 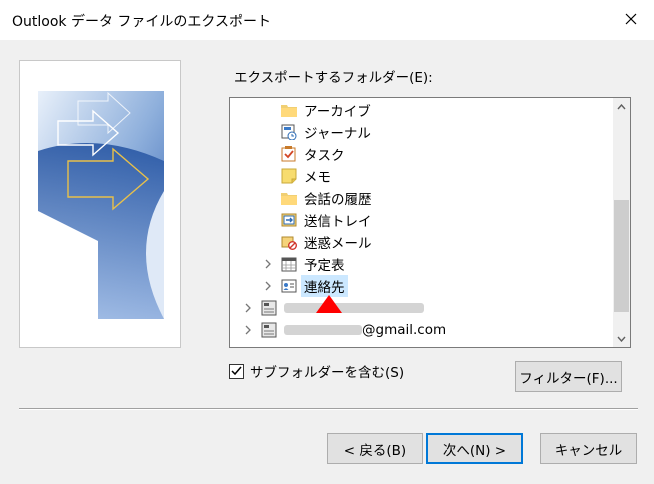 What do you see at coordinates (328, 409) in the screenshot?
I see `divider` at bounding box center [328, 409].